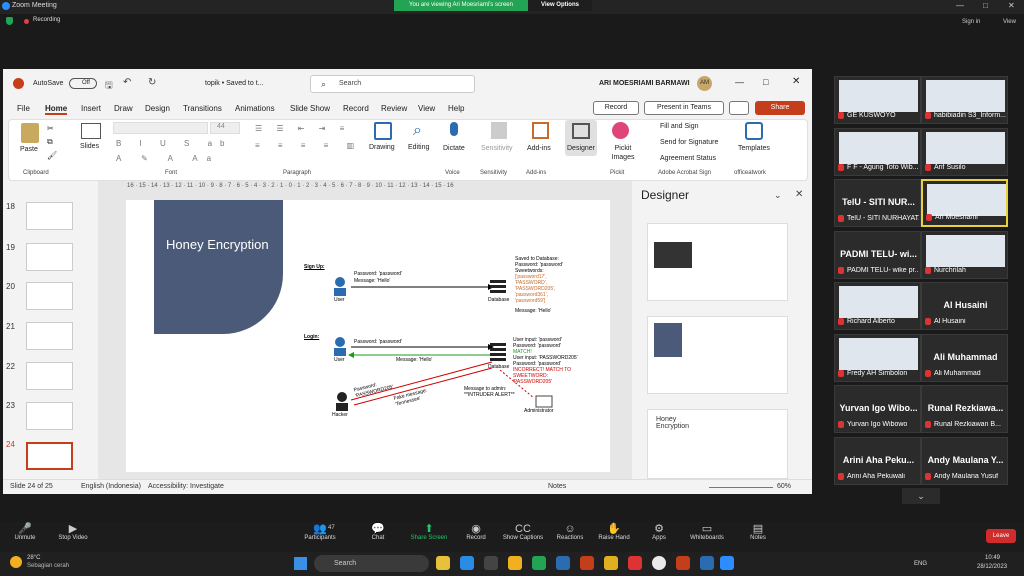 This screenshot has height=576, width=1024. I want to click on participant-tile: GE KUSWOYO, so click(877, 100).